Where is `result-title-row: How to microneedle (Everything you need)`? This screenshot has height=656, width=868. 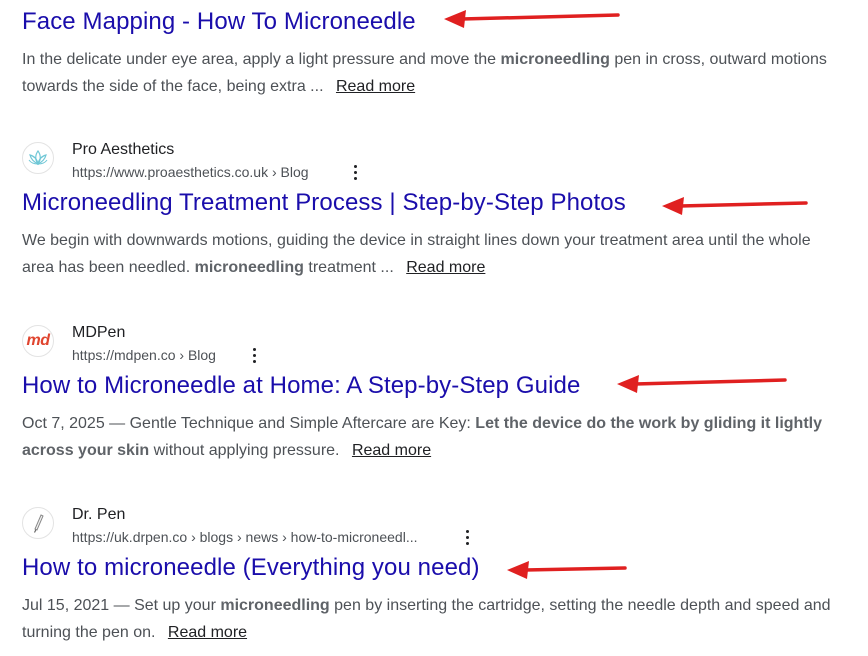
result-title-row: How to microneedle (Everything you need) is located at coordinates (432, 568).